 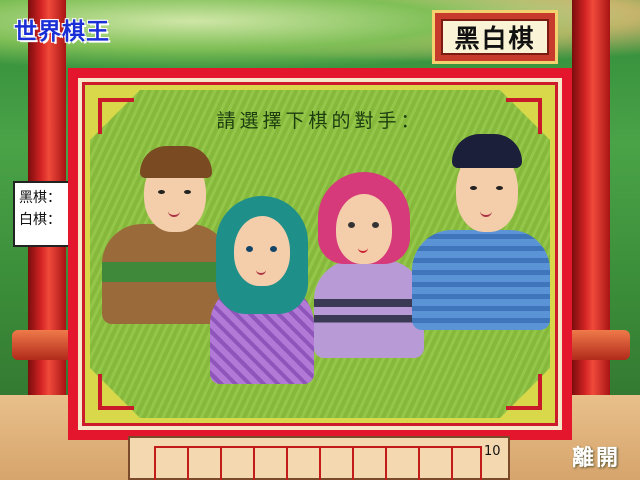 I want to click on opponent-4-eye-left, so click(x=473, y=188).